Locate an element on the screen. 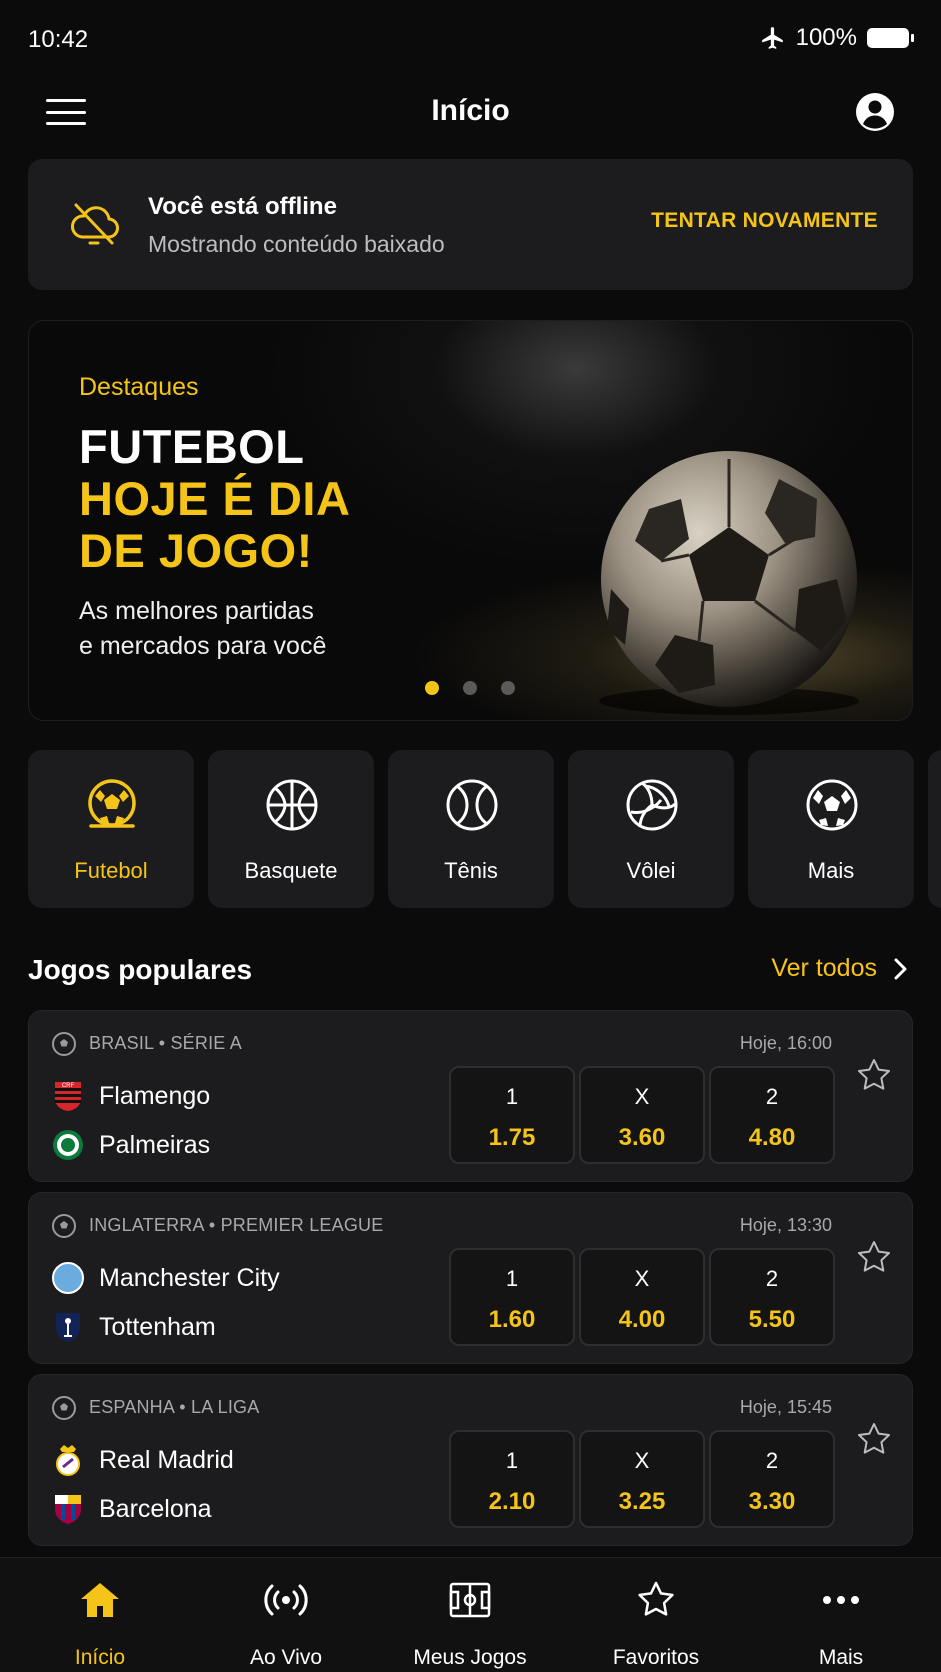 This screenshot has width=941, height=1672. odd-button-draw: X 4.00 is located at coordinates (642, 1297).